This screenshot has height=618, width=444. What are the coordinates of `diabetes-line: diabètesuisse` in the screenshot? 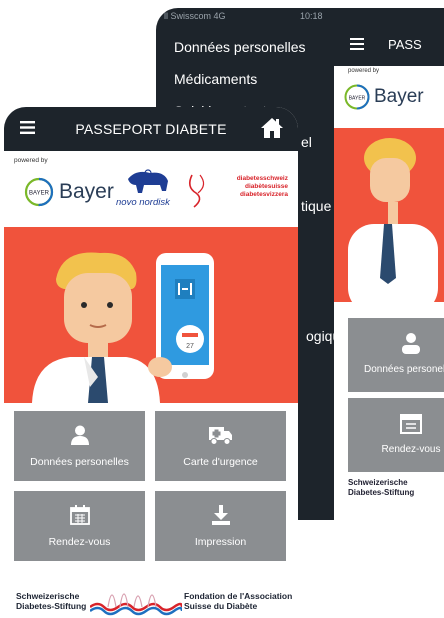 It's located at (266, 186).